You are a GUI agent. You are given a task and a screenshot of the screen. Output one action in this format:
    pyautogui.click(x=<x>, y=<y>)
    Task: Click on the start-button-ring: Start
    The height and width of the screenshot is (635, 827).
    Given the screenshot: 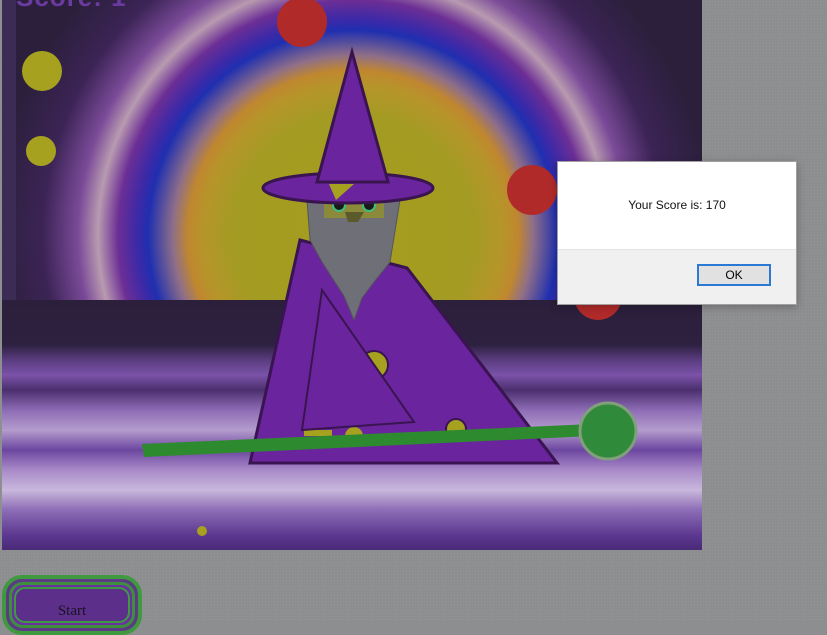 What is the action you would take?
    pyautogui.click(x=72, y=605)
    